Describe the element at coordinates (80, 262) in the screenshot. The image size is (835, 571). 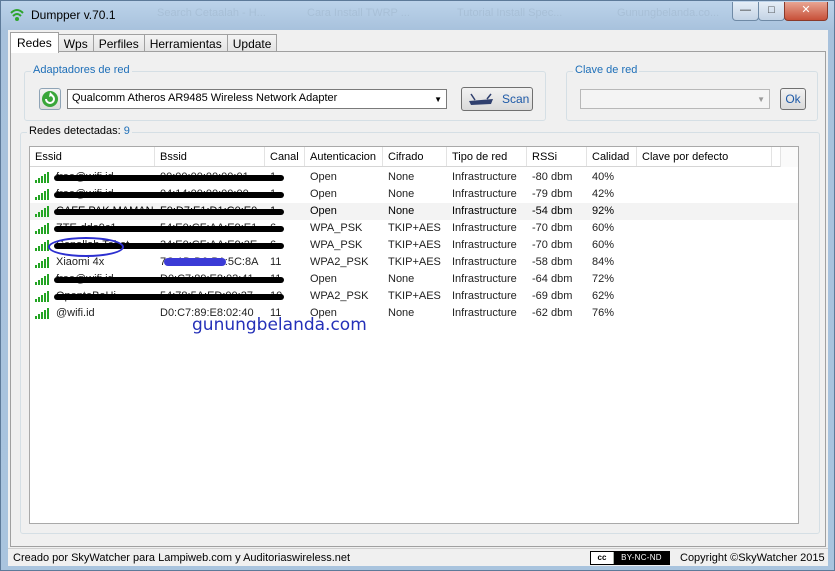
I see `essid-text: Xiaomi 4x` at that location.